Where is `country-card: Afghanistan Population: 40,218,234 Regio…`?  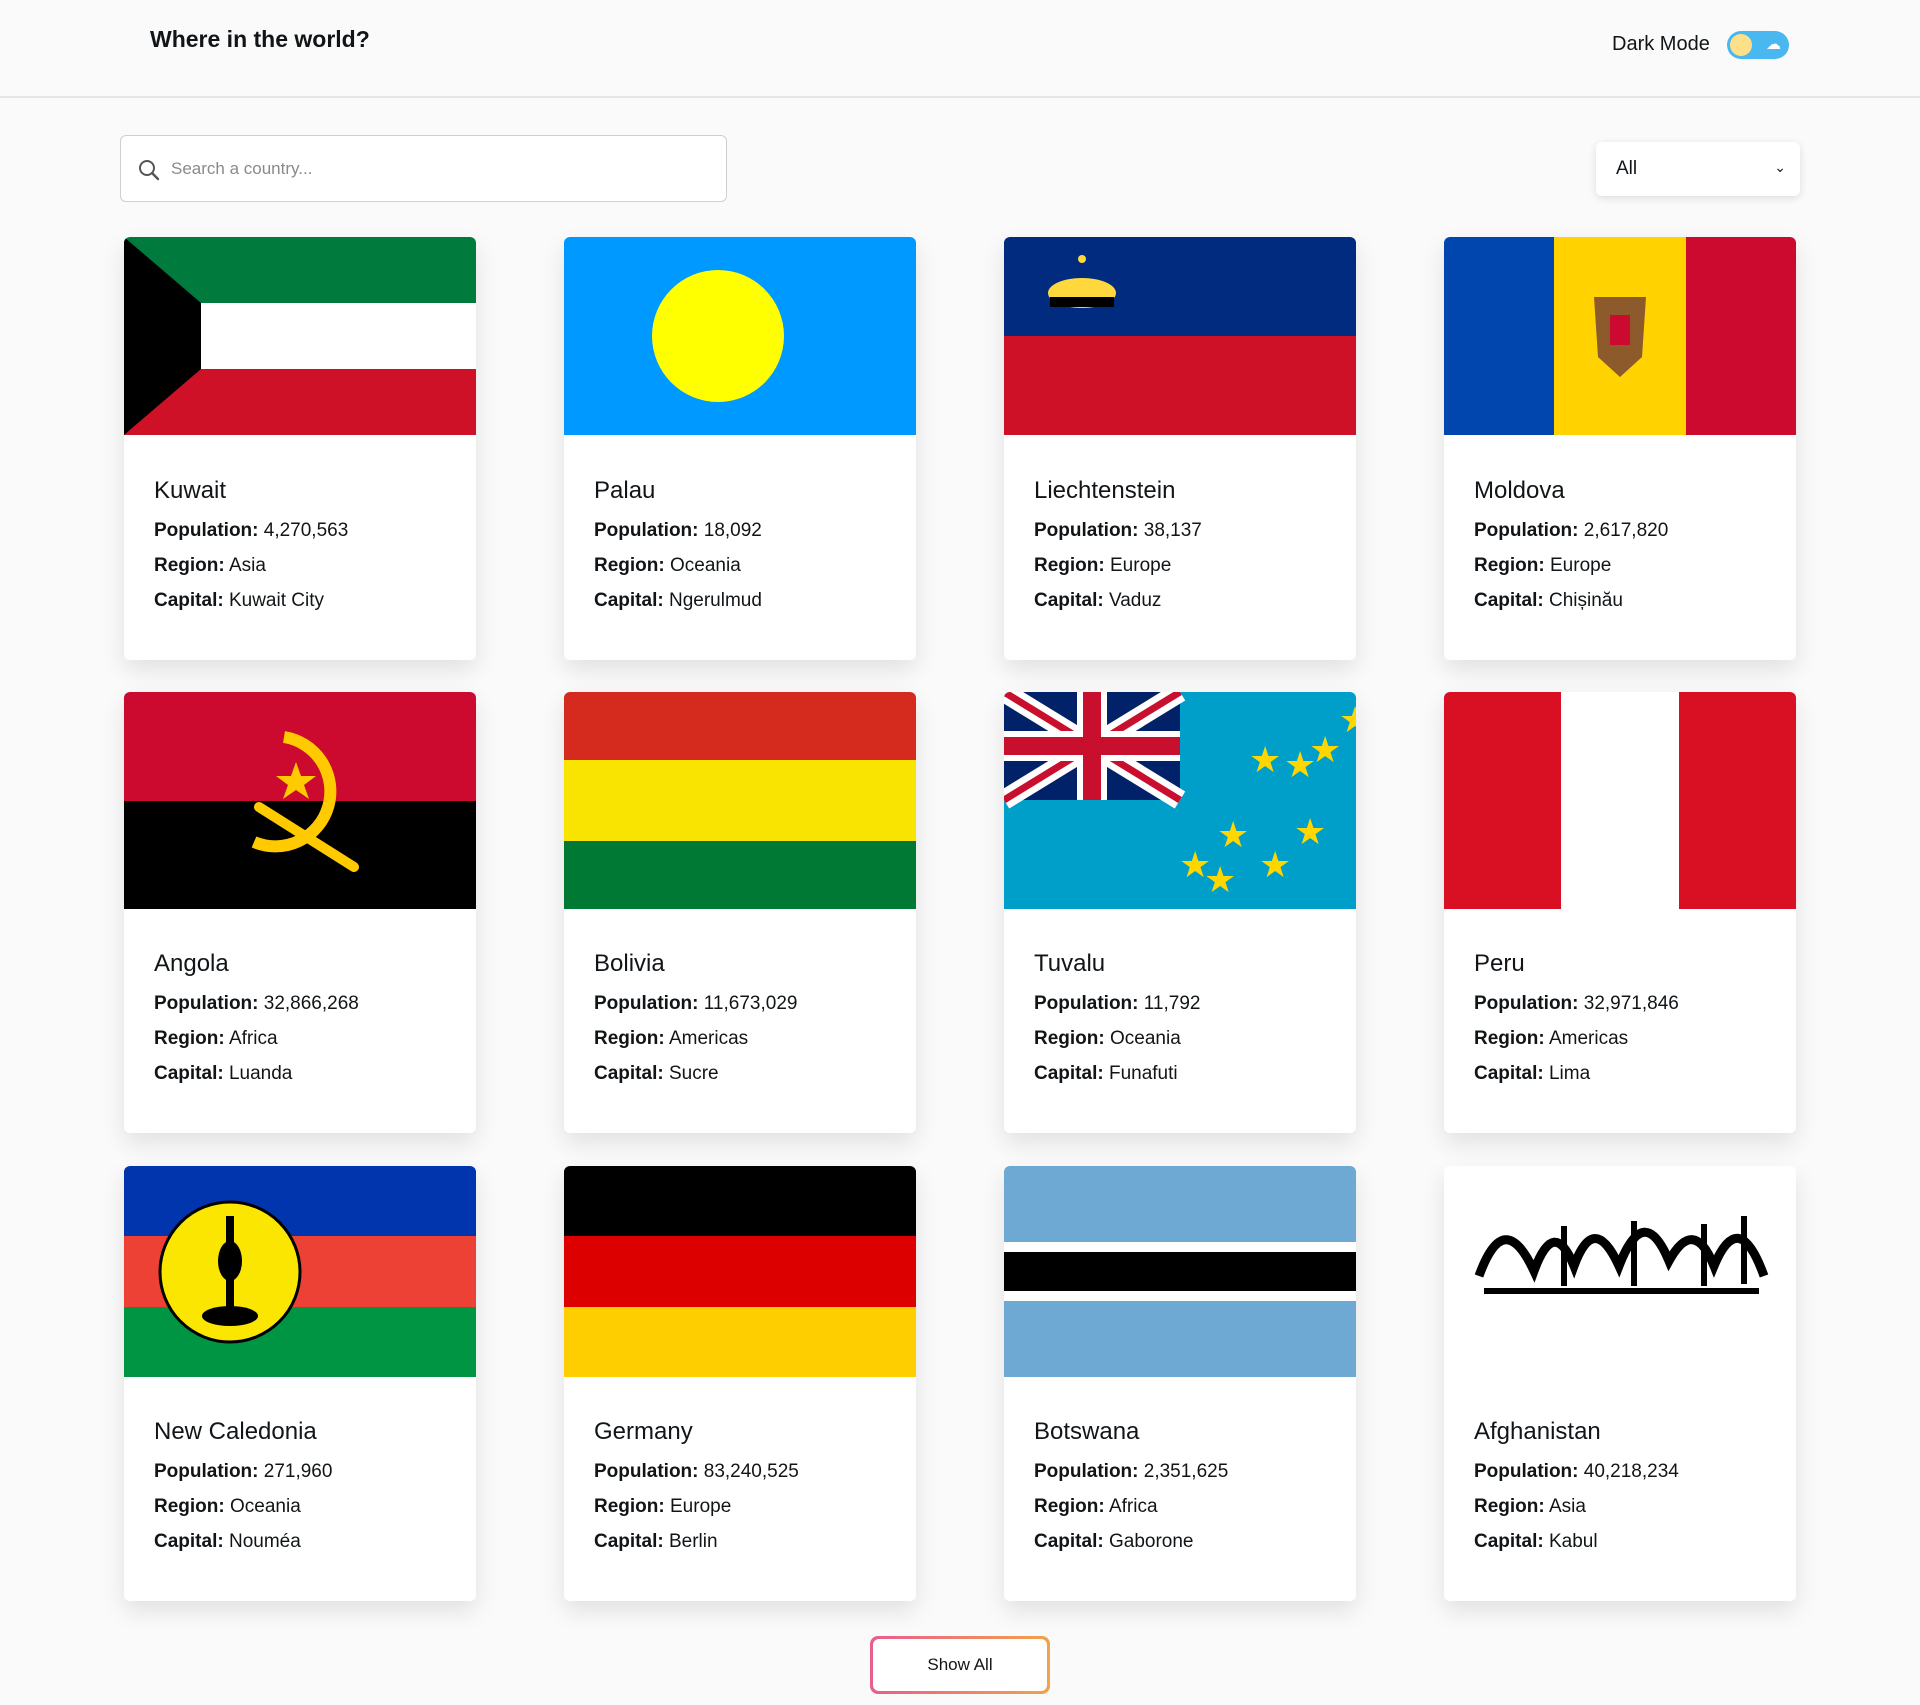 country-card: Afghanistan Population: 40,218,234 Regio… is located at coordinates (1620, 1383).